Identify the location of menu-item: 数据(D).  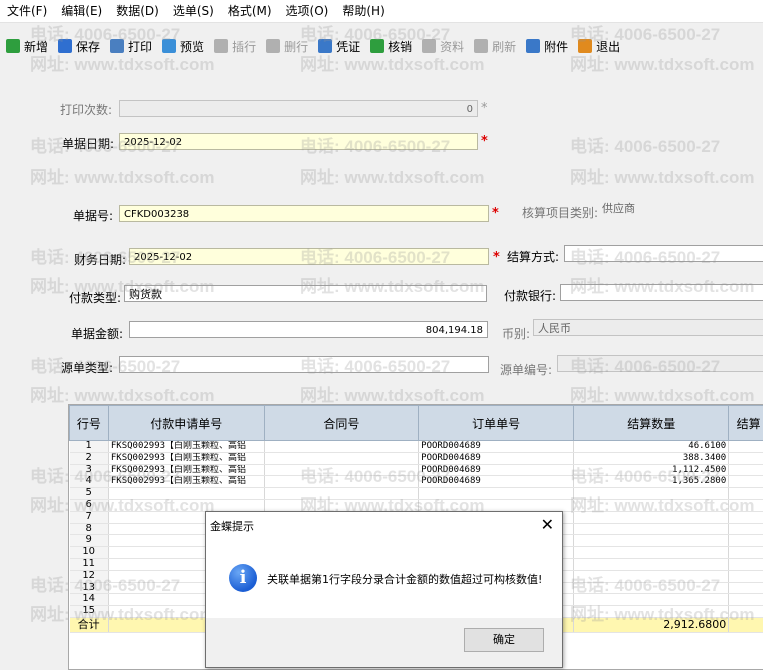
(137, 11).